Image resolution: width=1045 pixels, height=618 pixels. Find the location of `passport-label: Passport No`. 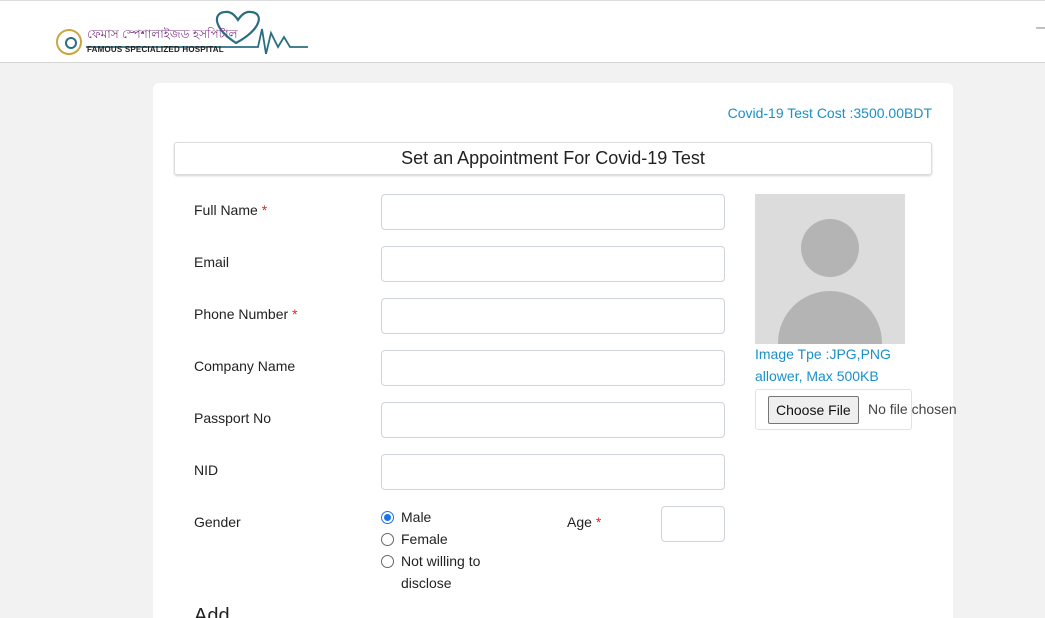

passport-label: Passport No is located at coordinates (232, 418).